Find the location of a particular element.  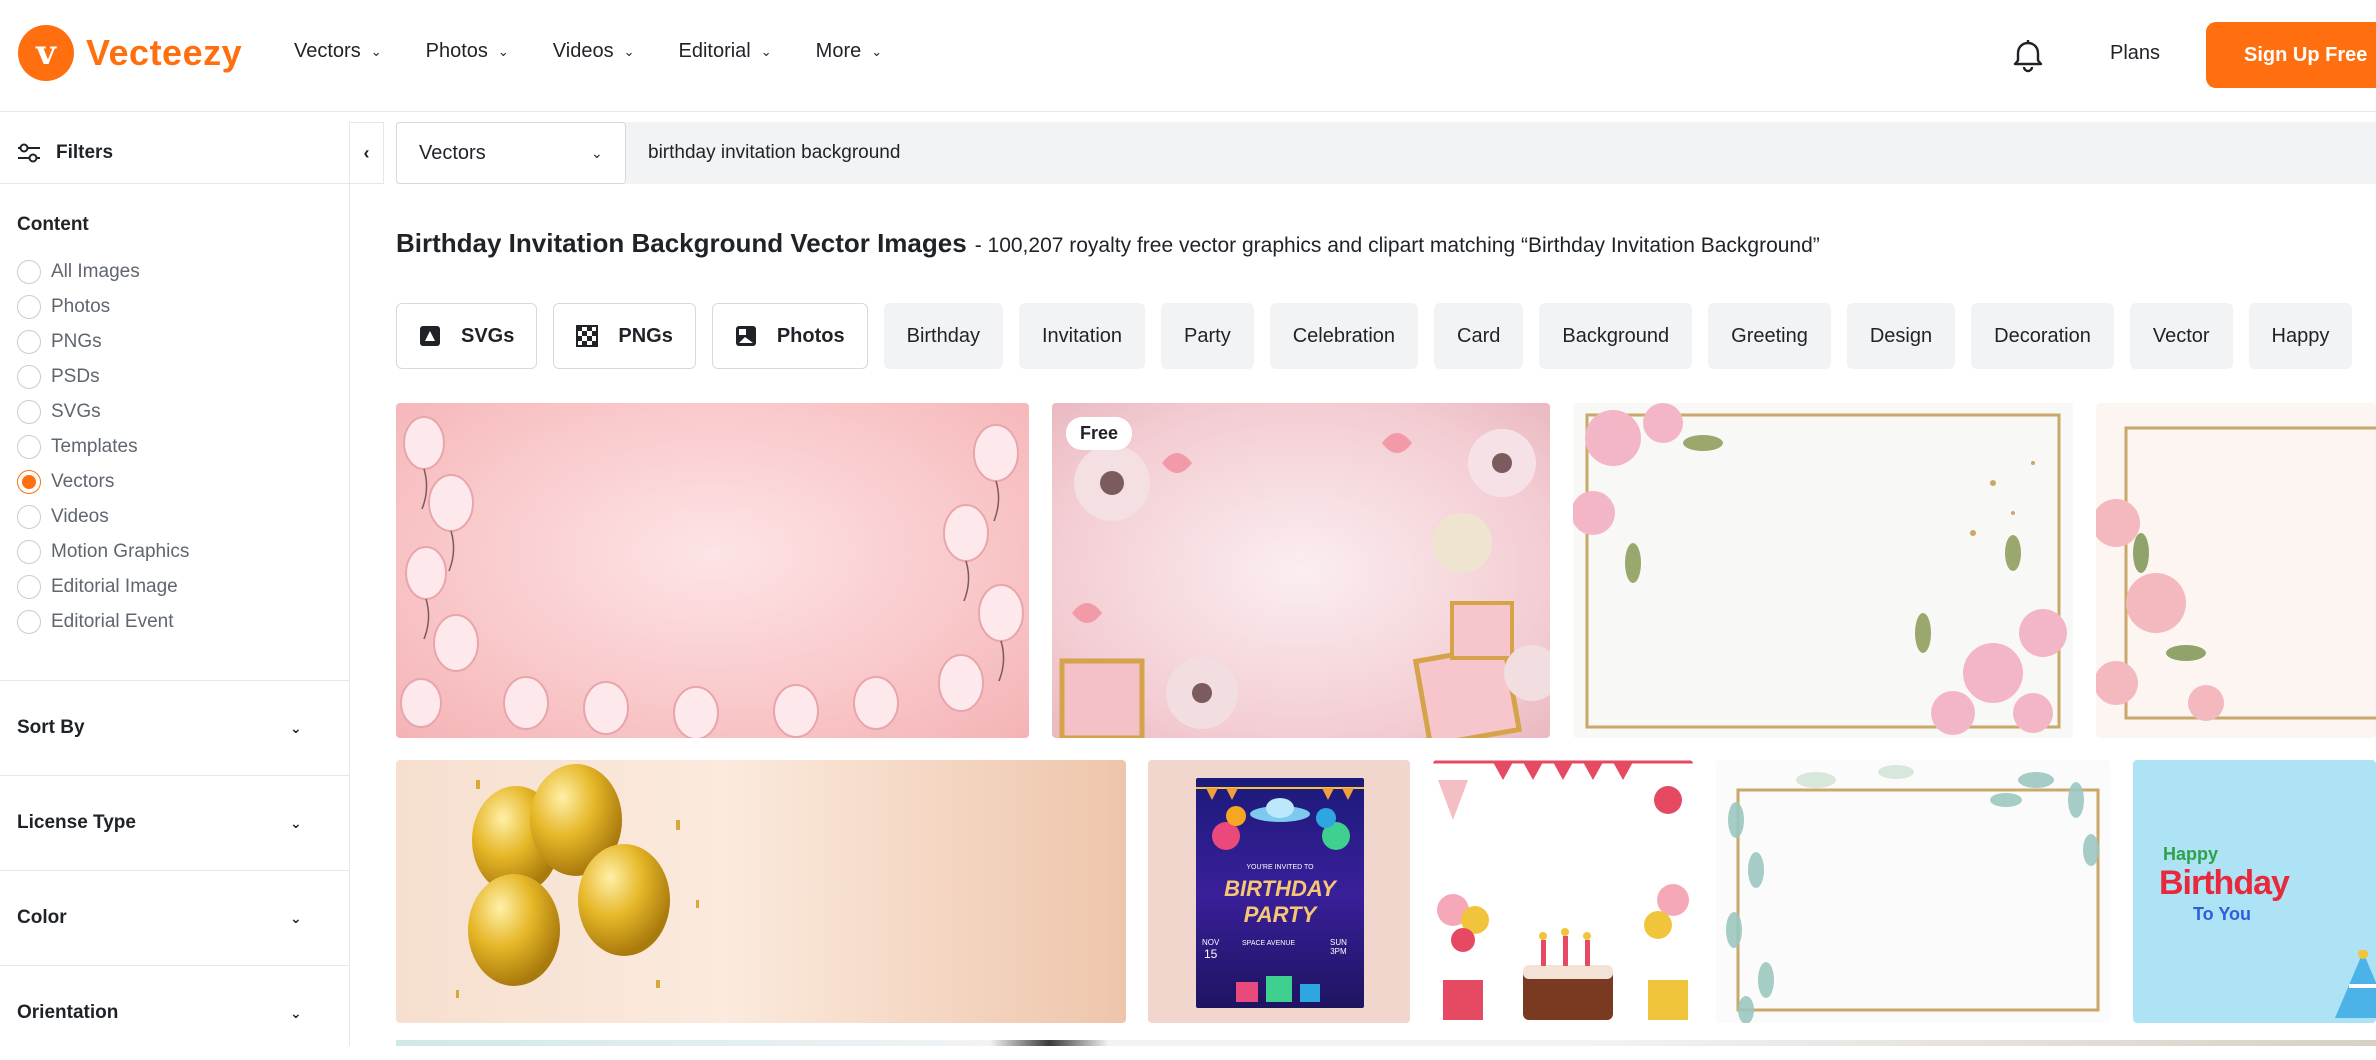

chip-happy: Happy is located at coordinates (2300, 336).